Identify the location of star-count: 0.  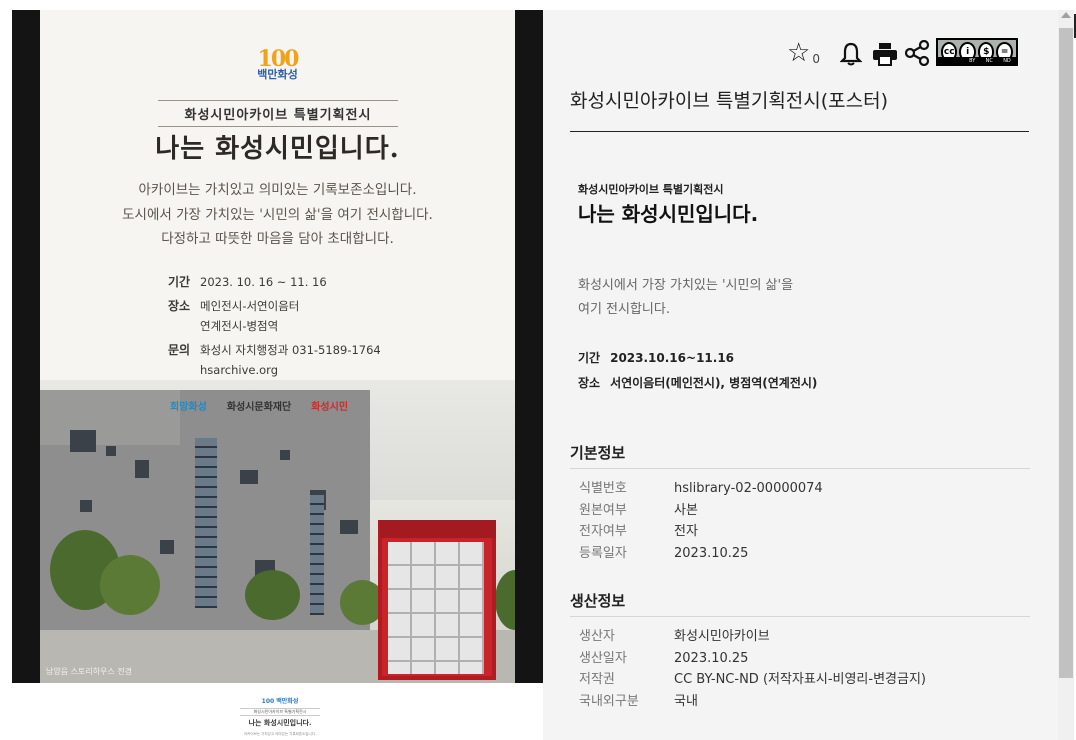
(816, 59).